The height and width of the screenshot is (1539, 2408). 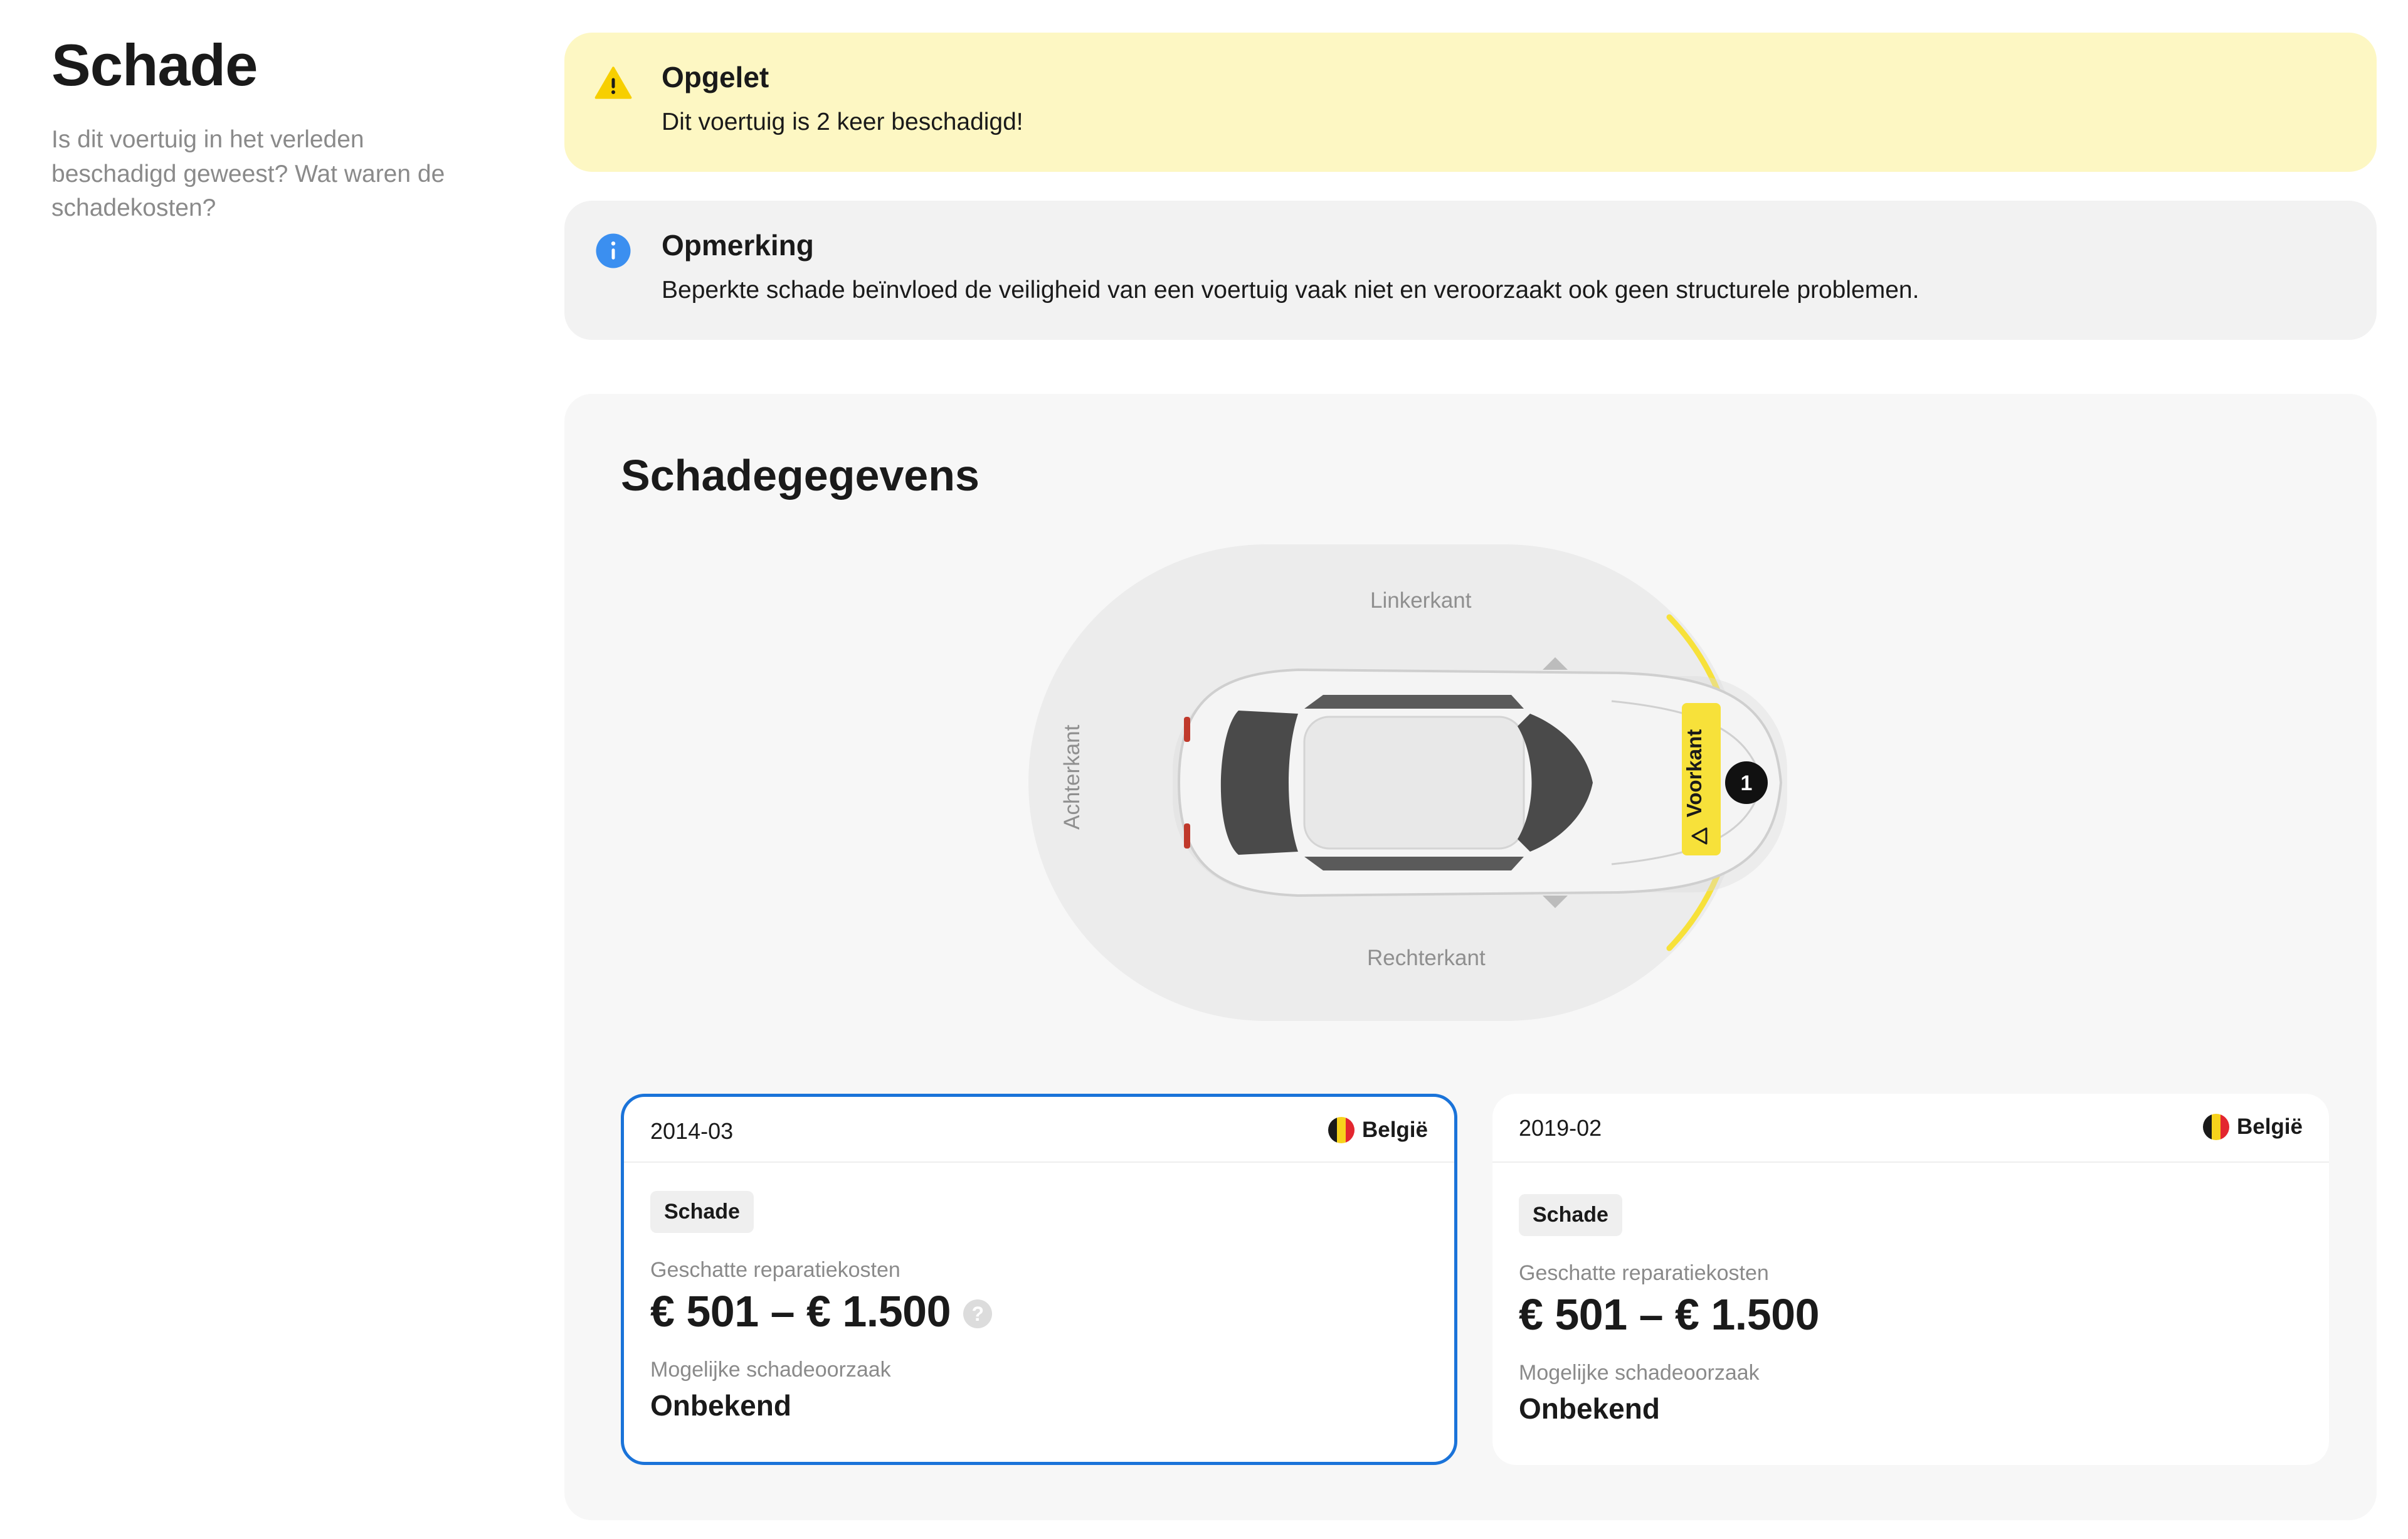 I want to click on damage-count-marker: 1, so click(x=1746, y=783).